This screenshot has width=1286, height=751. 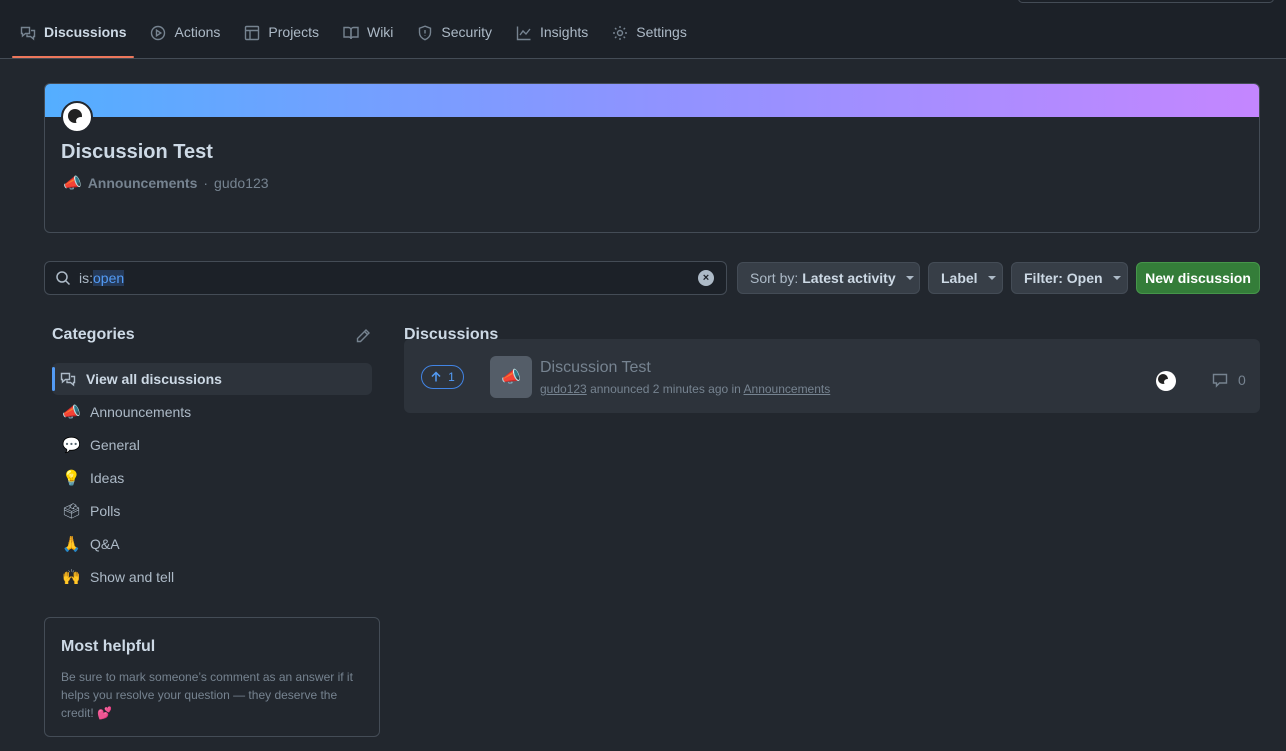 I want to click on clear-search-icon: ×, so click(x=706, y=278).